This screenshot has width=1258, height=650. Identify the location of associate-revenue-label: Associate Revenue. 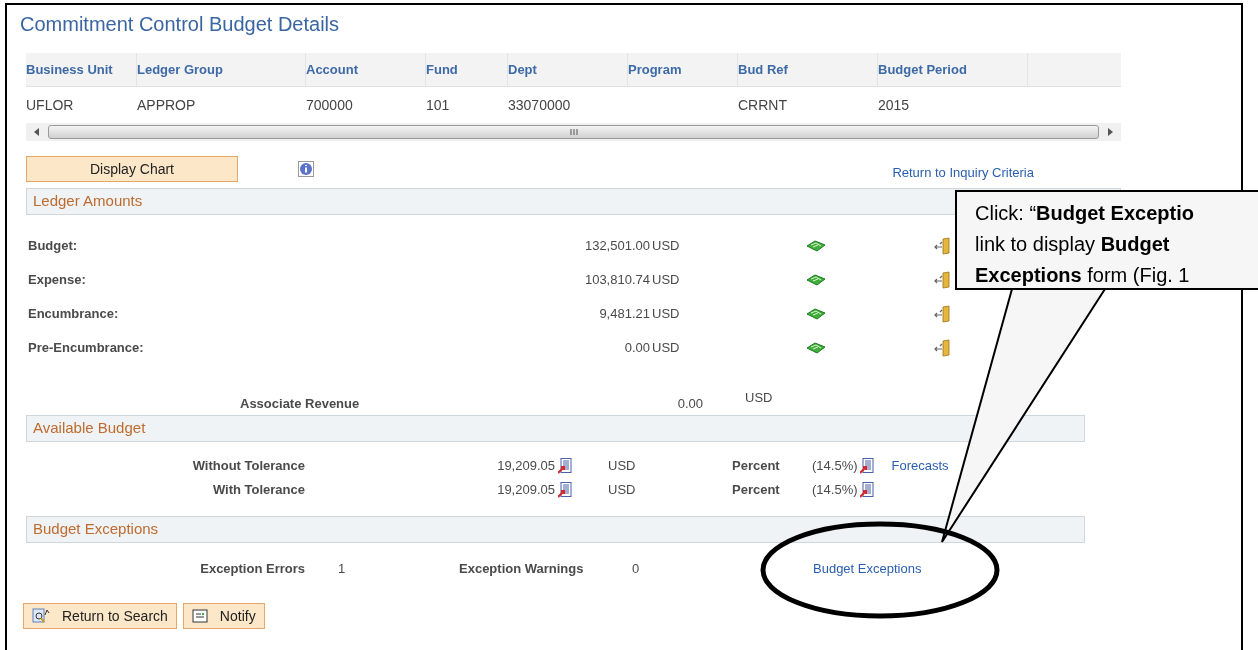
(300, 403).